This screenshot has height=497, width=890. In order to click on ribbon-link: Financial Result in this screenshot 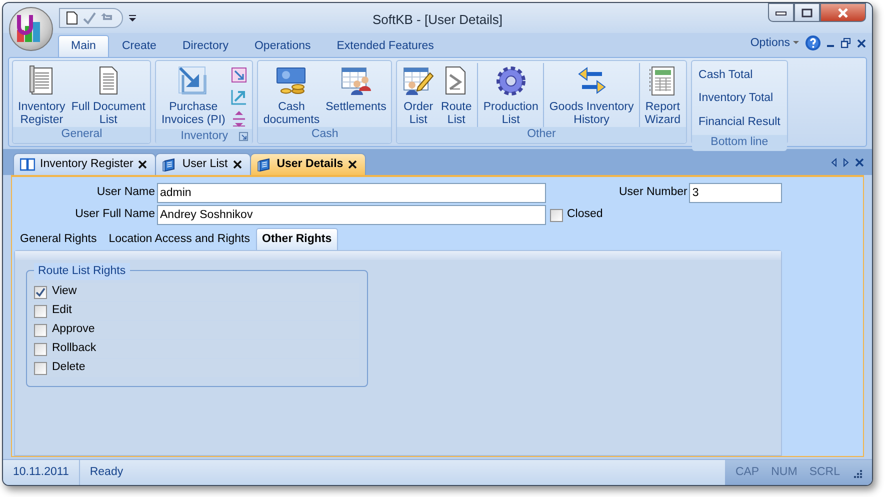, I will do `click(739, 122)`.